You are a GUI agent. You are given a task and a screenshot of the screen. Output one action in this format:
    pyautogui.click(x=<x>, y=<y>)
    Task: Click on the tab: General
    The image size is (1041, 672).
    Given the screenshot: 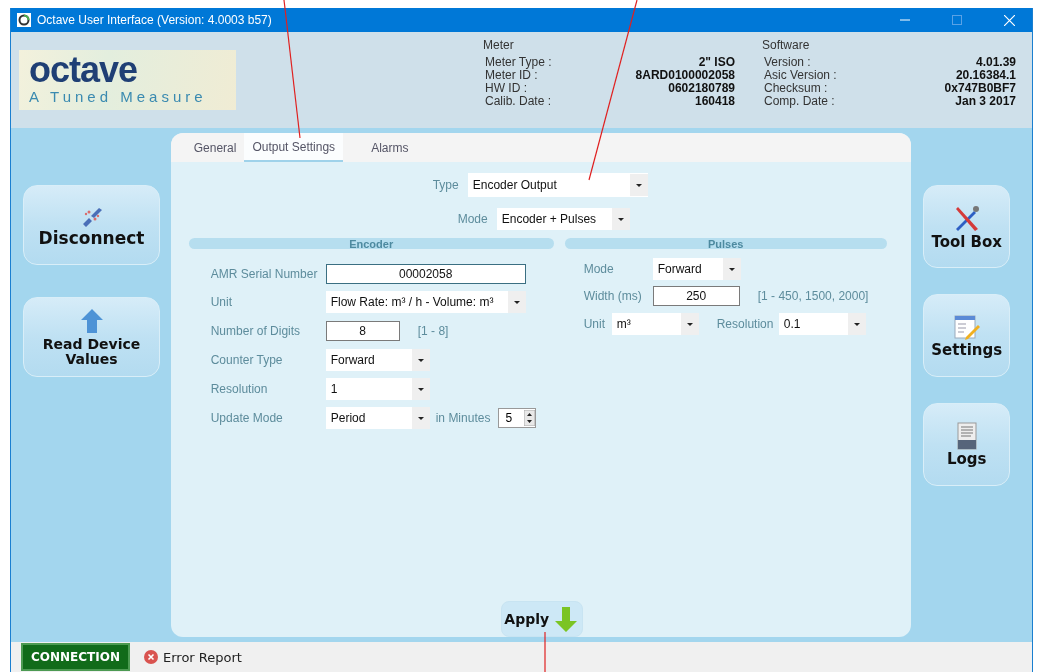 What is the action you would take?
    pyautogui.click(x=215, y=147)
    